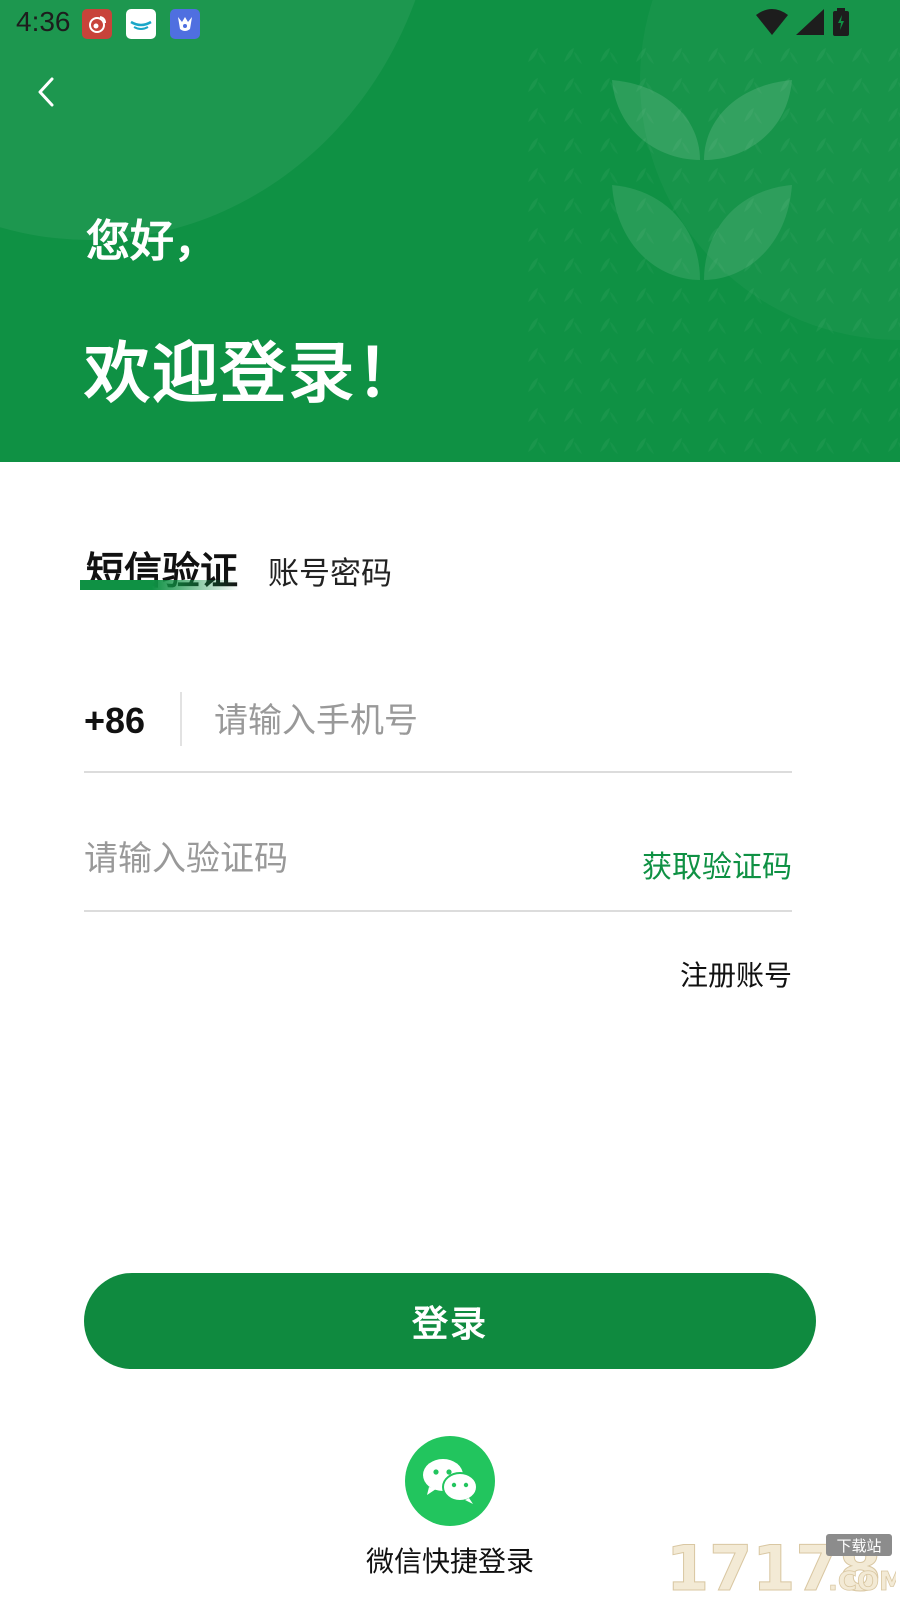 This screenshot has width=900, height=1600. Describe the element at coordinates (152, 241) in the screenshot. I see `greeting-text: 您好，` at that location.